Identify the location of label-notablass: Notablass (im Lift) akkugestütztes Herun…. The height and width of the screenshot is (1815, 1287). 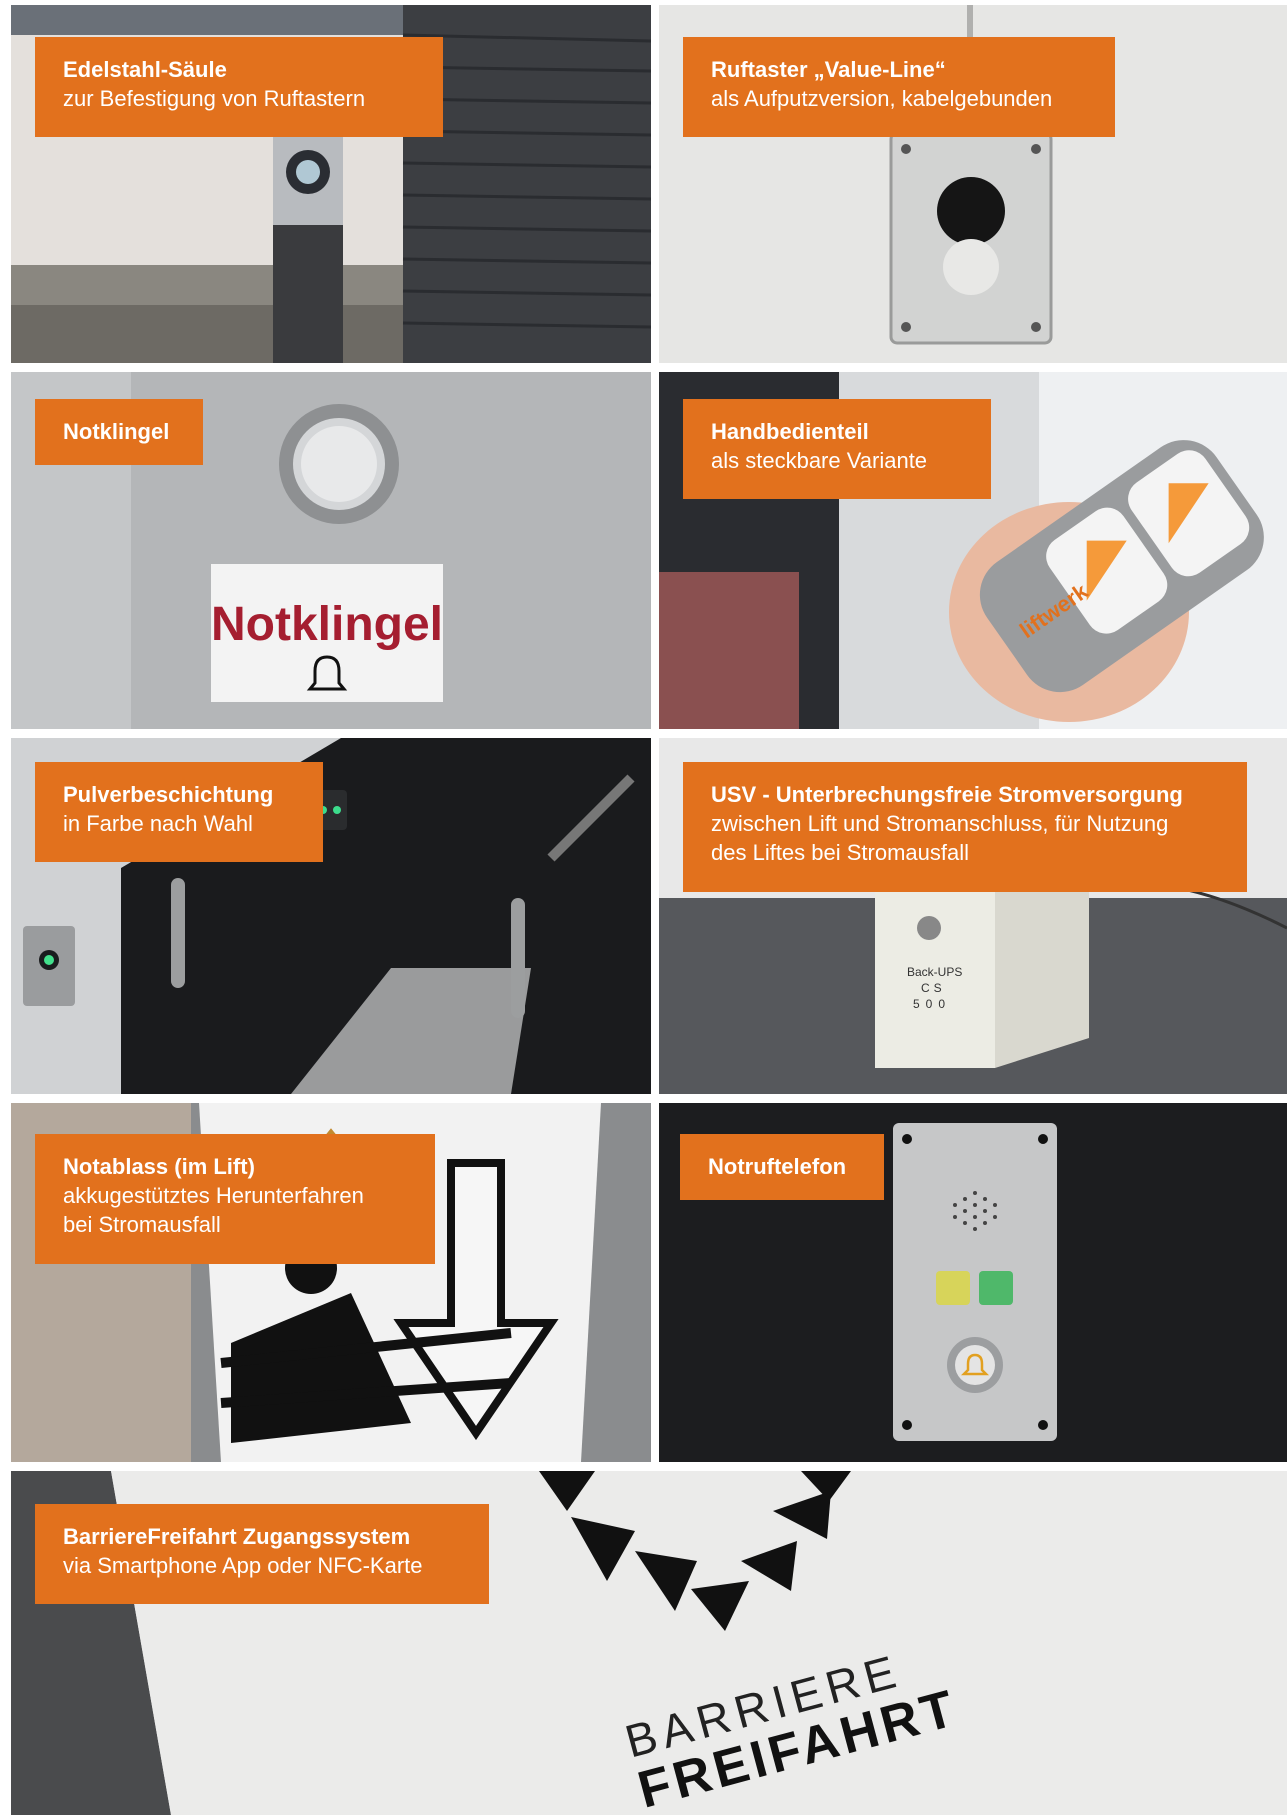
(235, 1199).